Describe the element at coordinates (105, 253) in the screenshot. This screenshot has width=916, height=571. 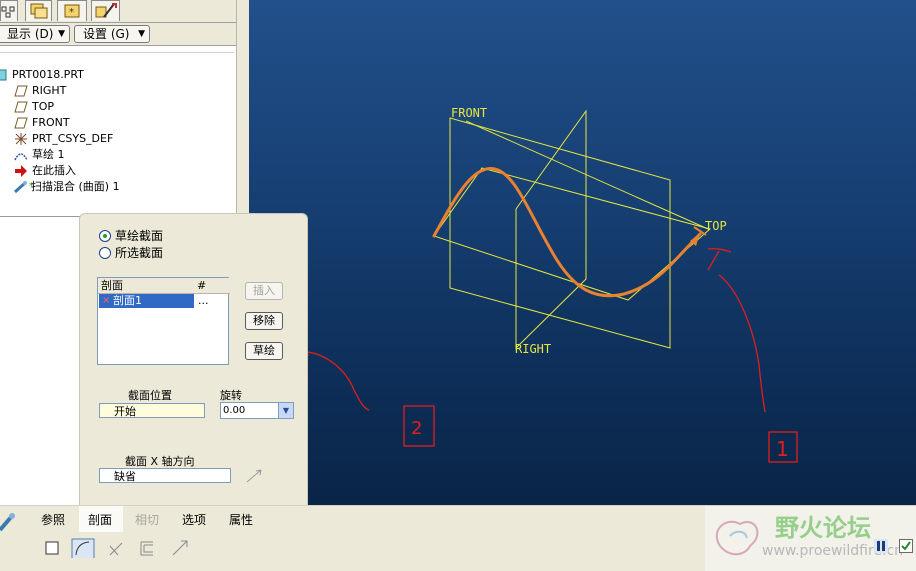
I see `radio-selected-section` at that location.